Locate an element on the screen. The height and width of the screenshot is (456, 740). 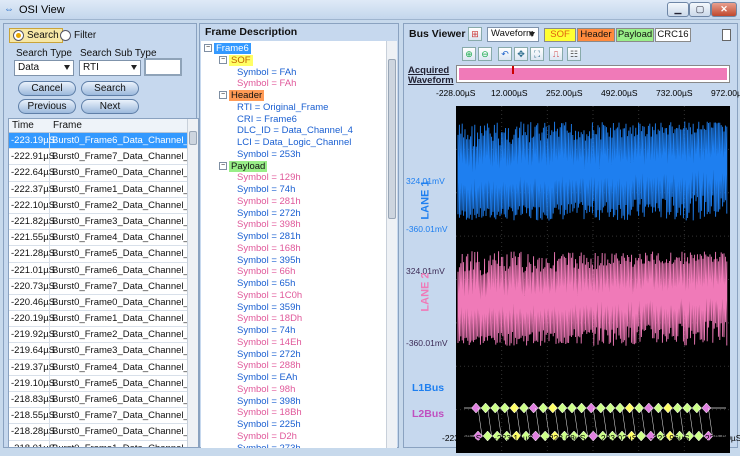
tree-item: Symbol = D2h is located at coordinates (267, 436).